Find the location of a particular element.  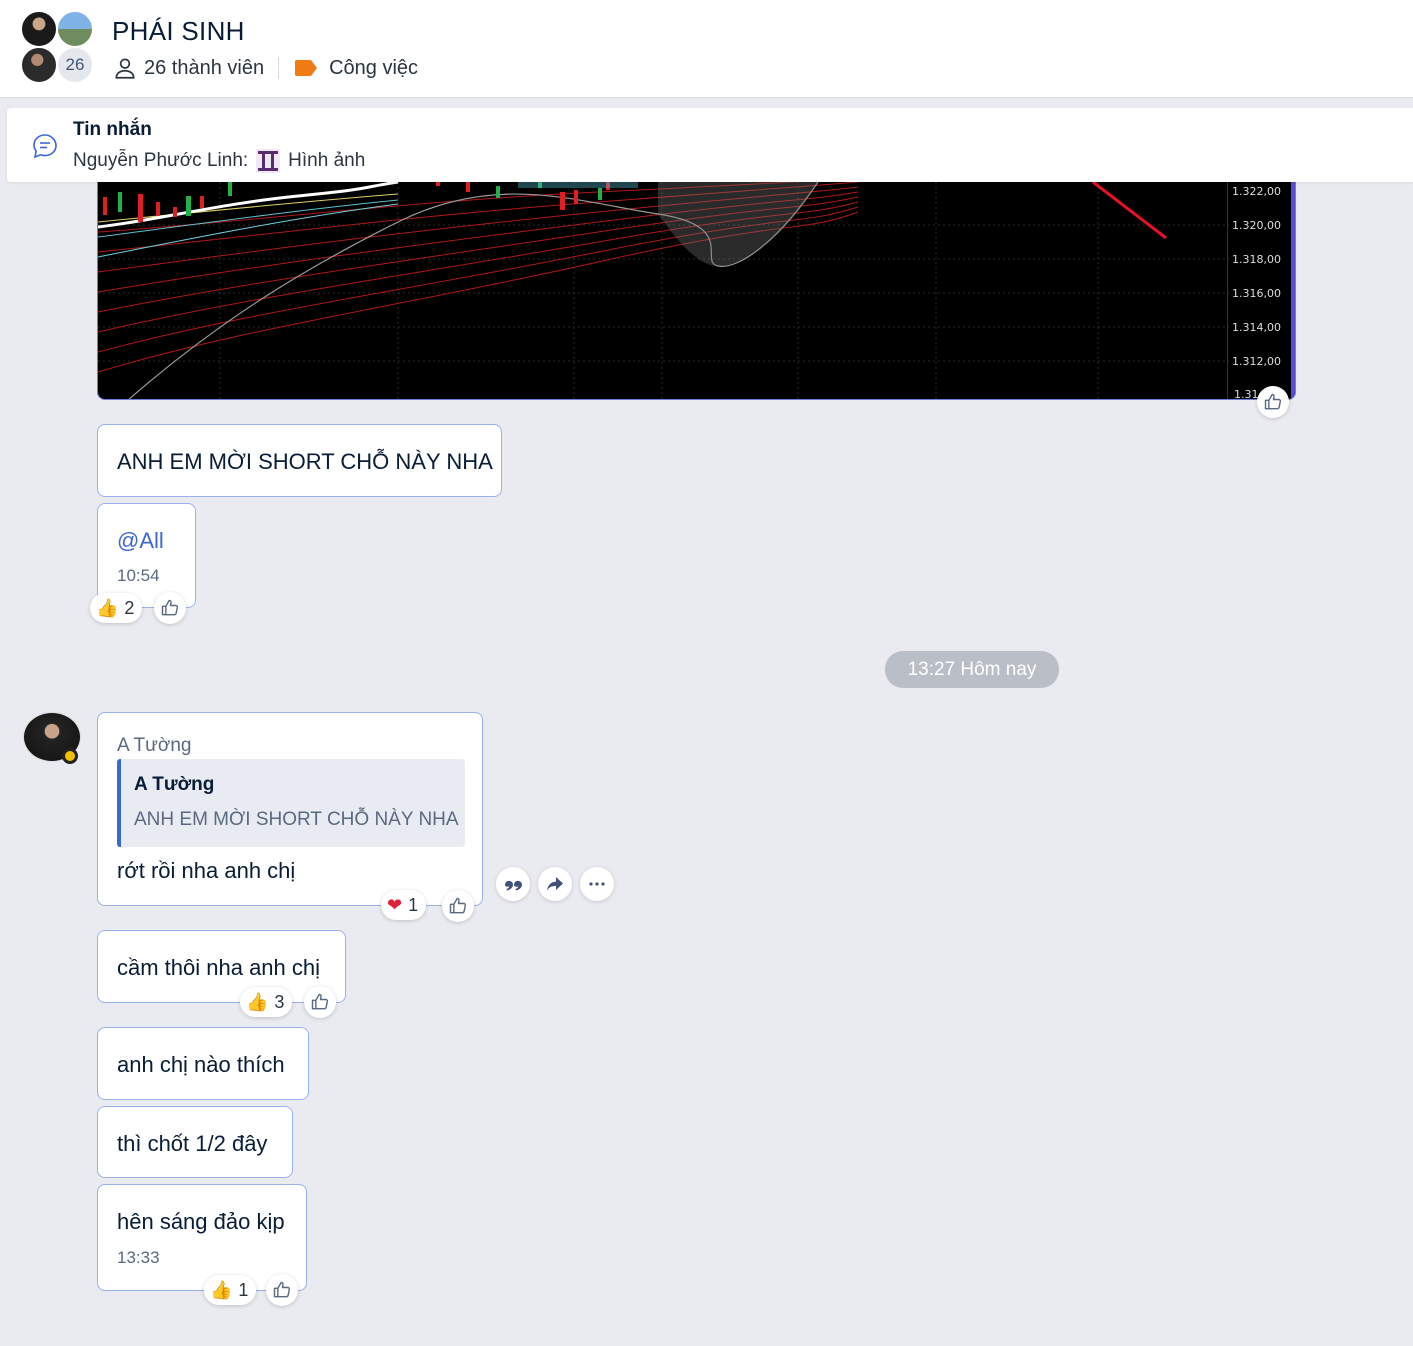

candlestick-chart-image is located at coordinates (663, 290).